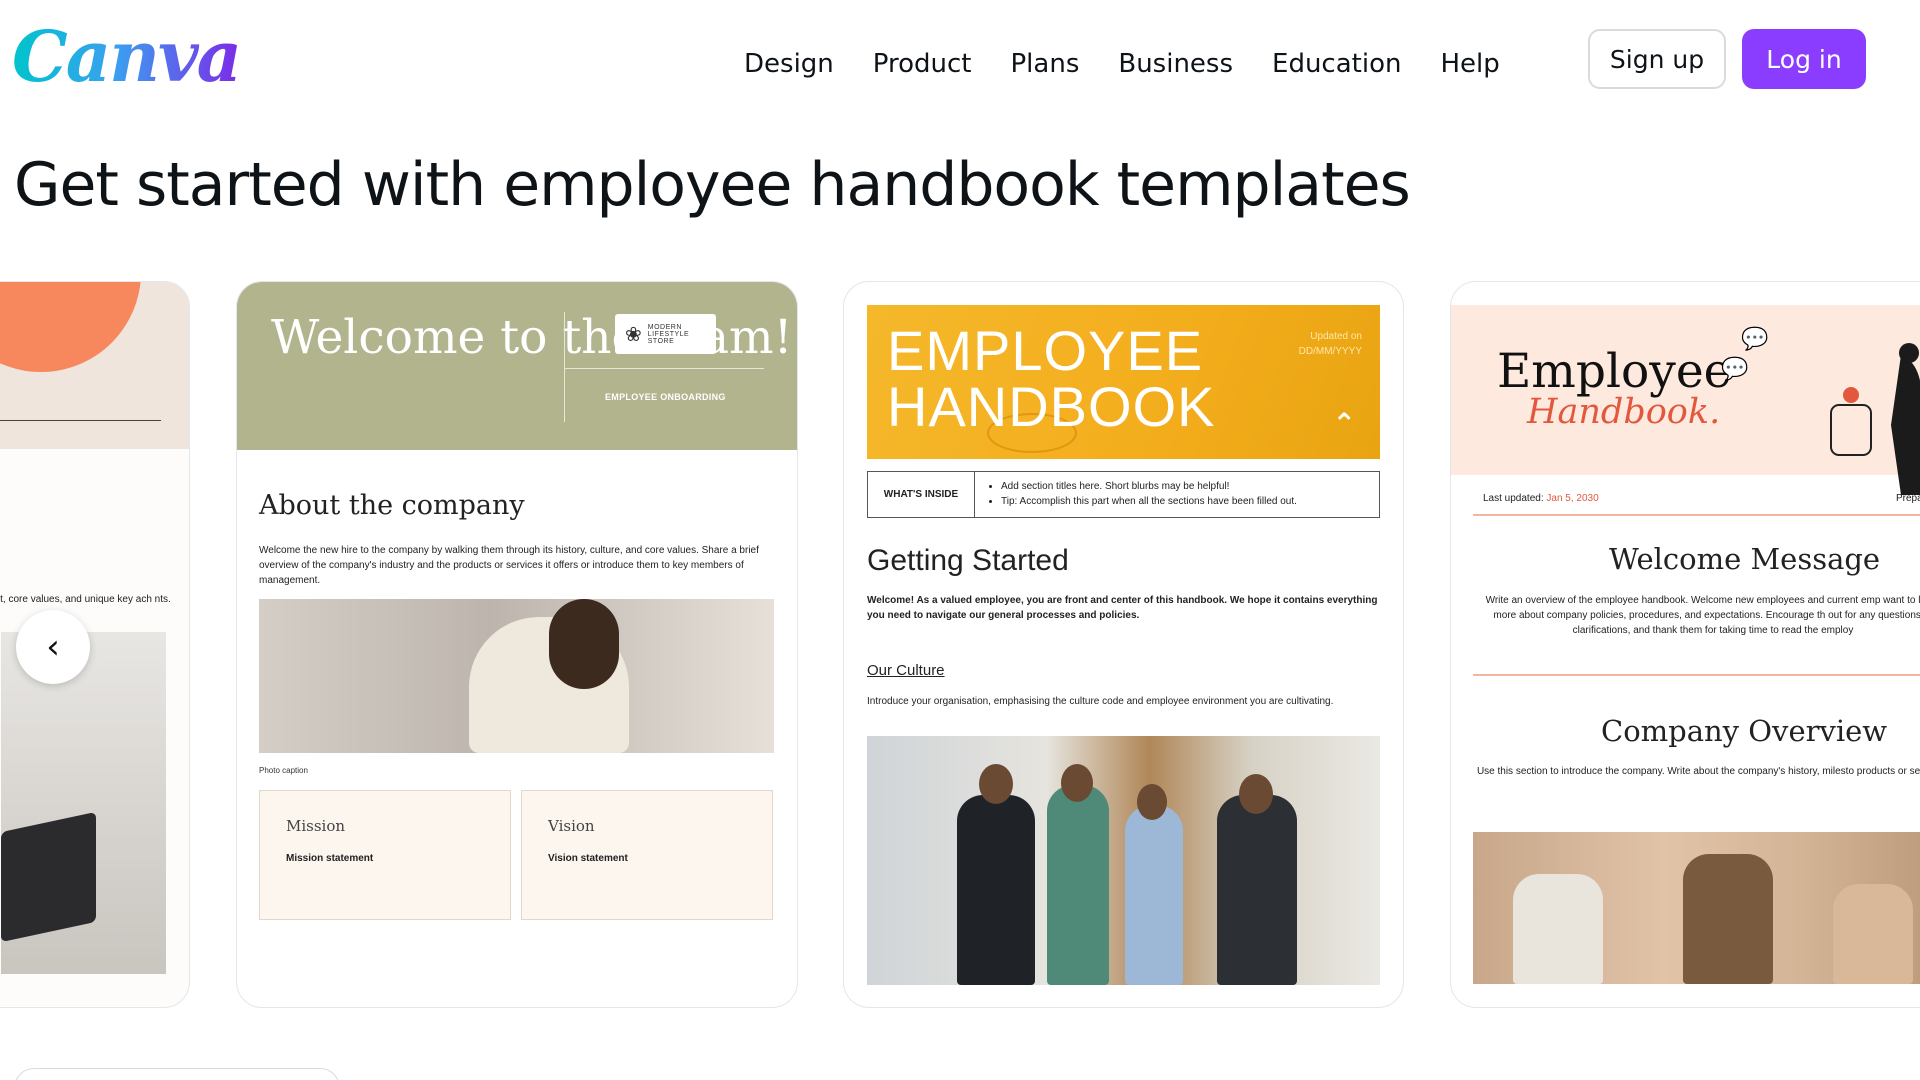 Image resolution: width=1920 pixels, height=1080 pixels. Describe the element at coordinates (1175, 64) in the screenshot. I see `nav-business: Business` at that location.